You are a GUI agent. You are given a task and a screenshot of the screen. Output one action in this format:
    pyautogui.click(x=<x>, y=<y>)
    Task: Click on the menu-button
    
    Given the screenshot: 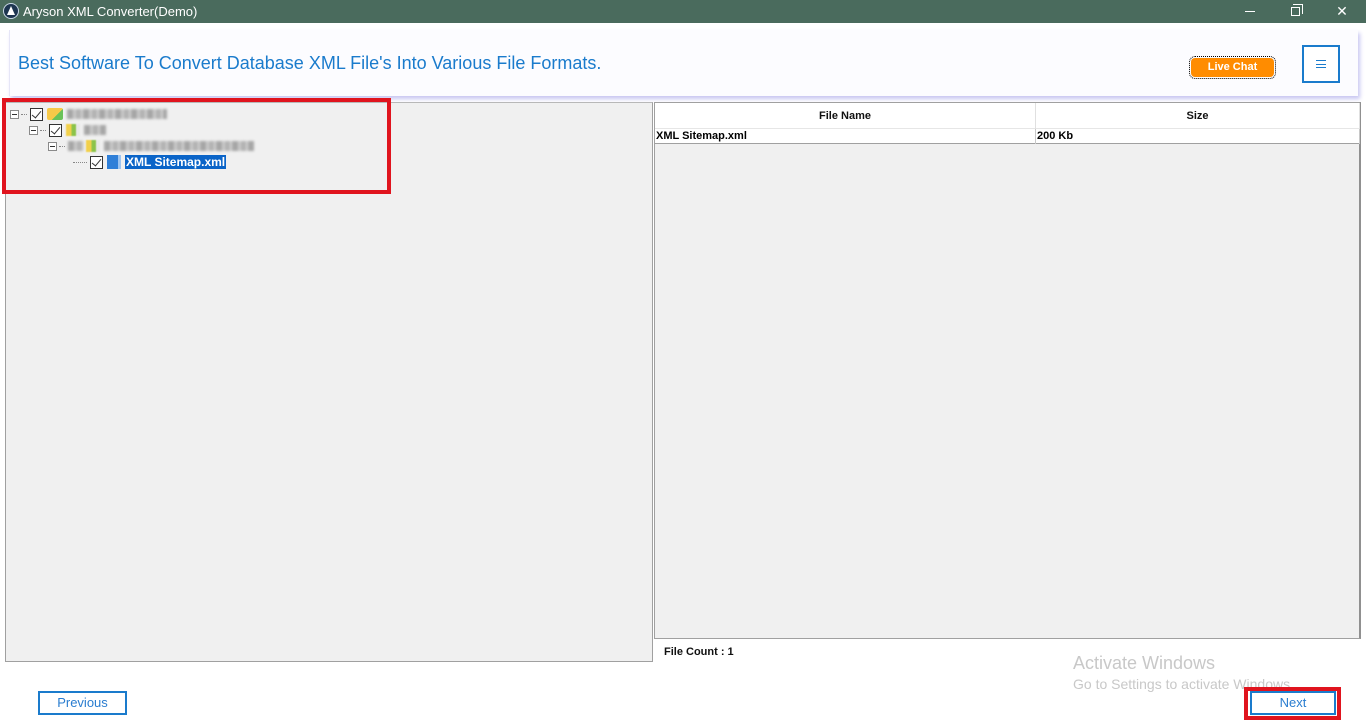 What is the action you would take?
    pyautogui.click(x=1321, y=64)
    